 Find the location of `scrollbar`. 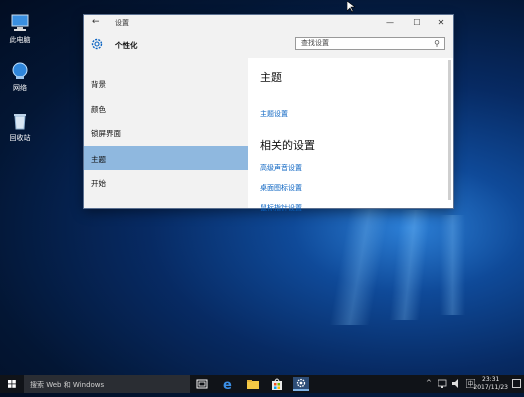

scrollbar is located at coordinates (449, 130).